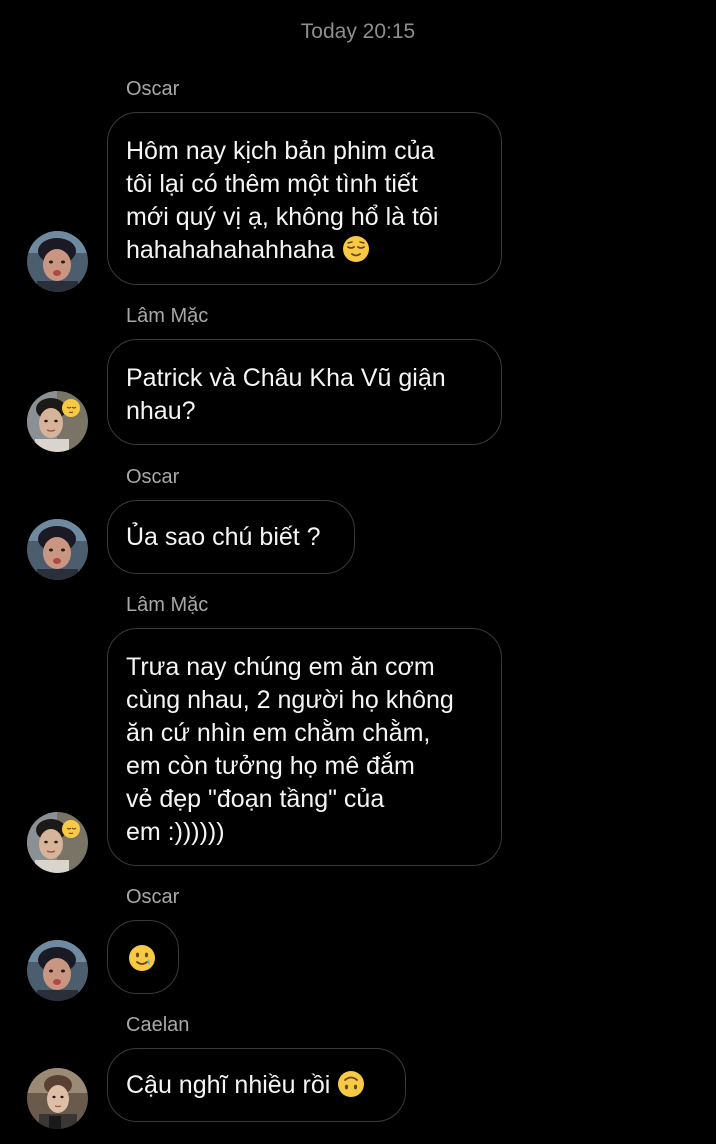 This screenshot has width=716, height=1144. I want to click on message-bubble: Ủa sao chú biết ?, so click(231, 537).